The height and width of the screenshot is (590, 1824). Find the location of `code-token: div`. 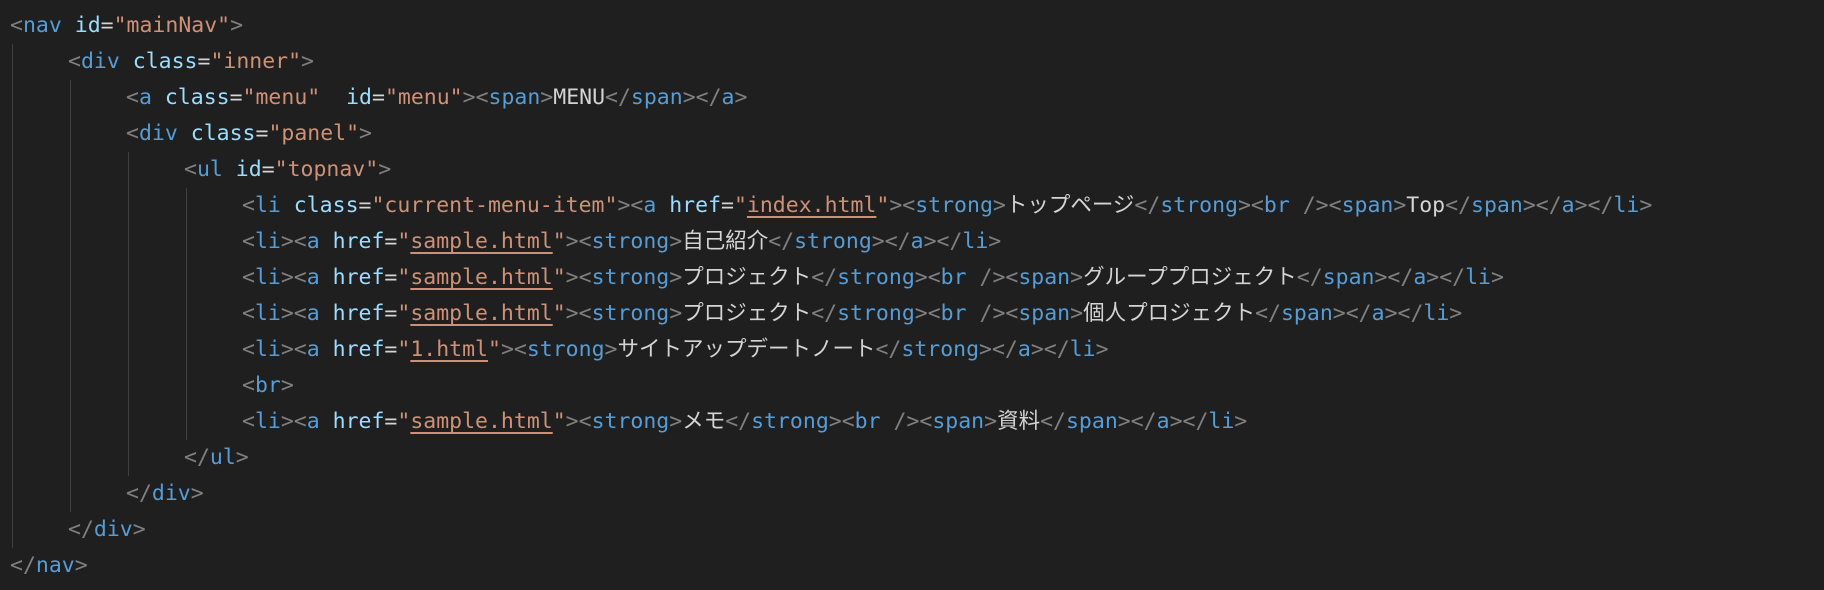

code-token: div is located at coordinates (113, 529).